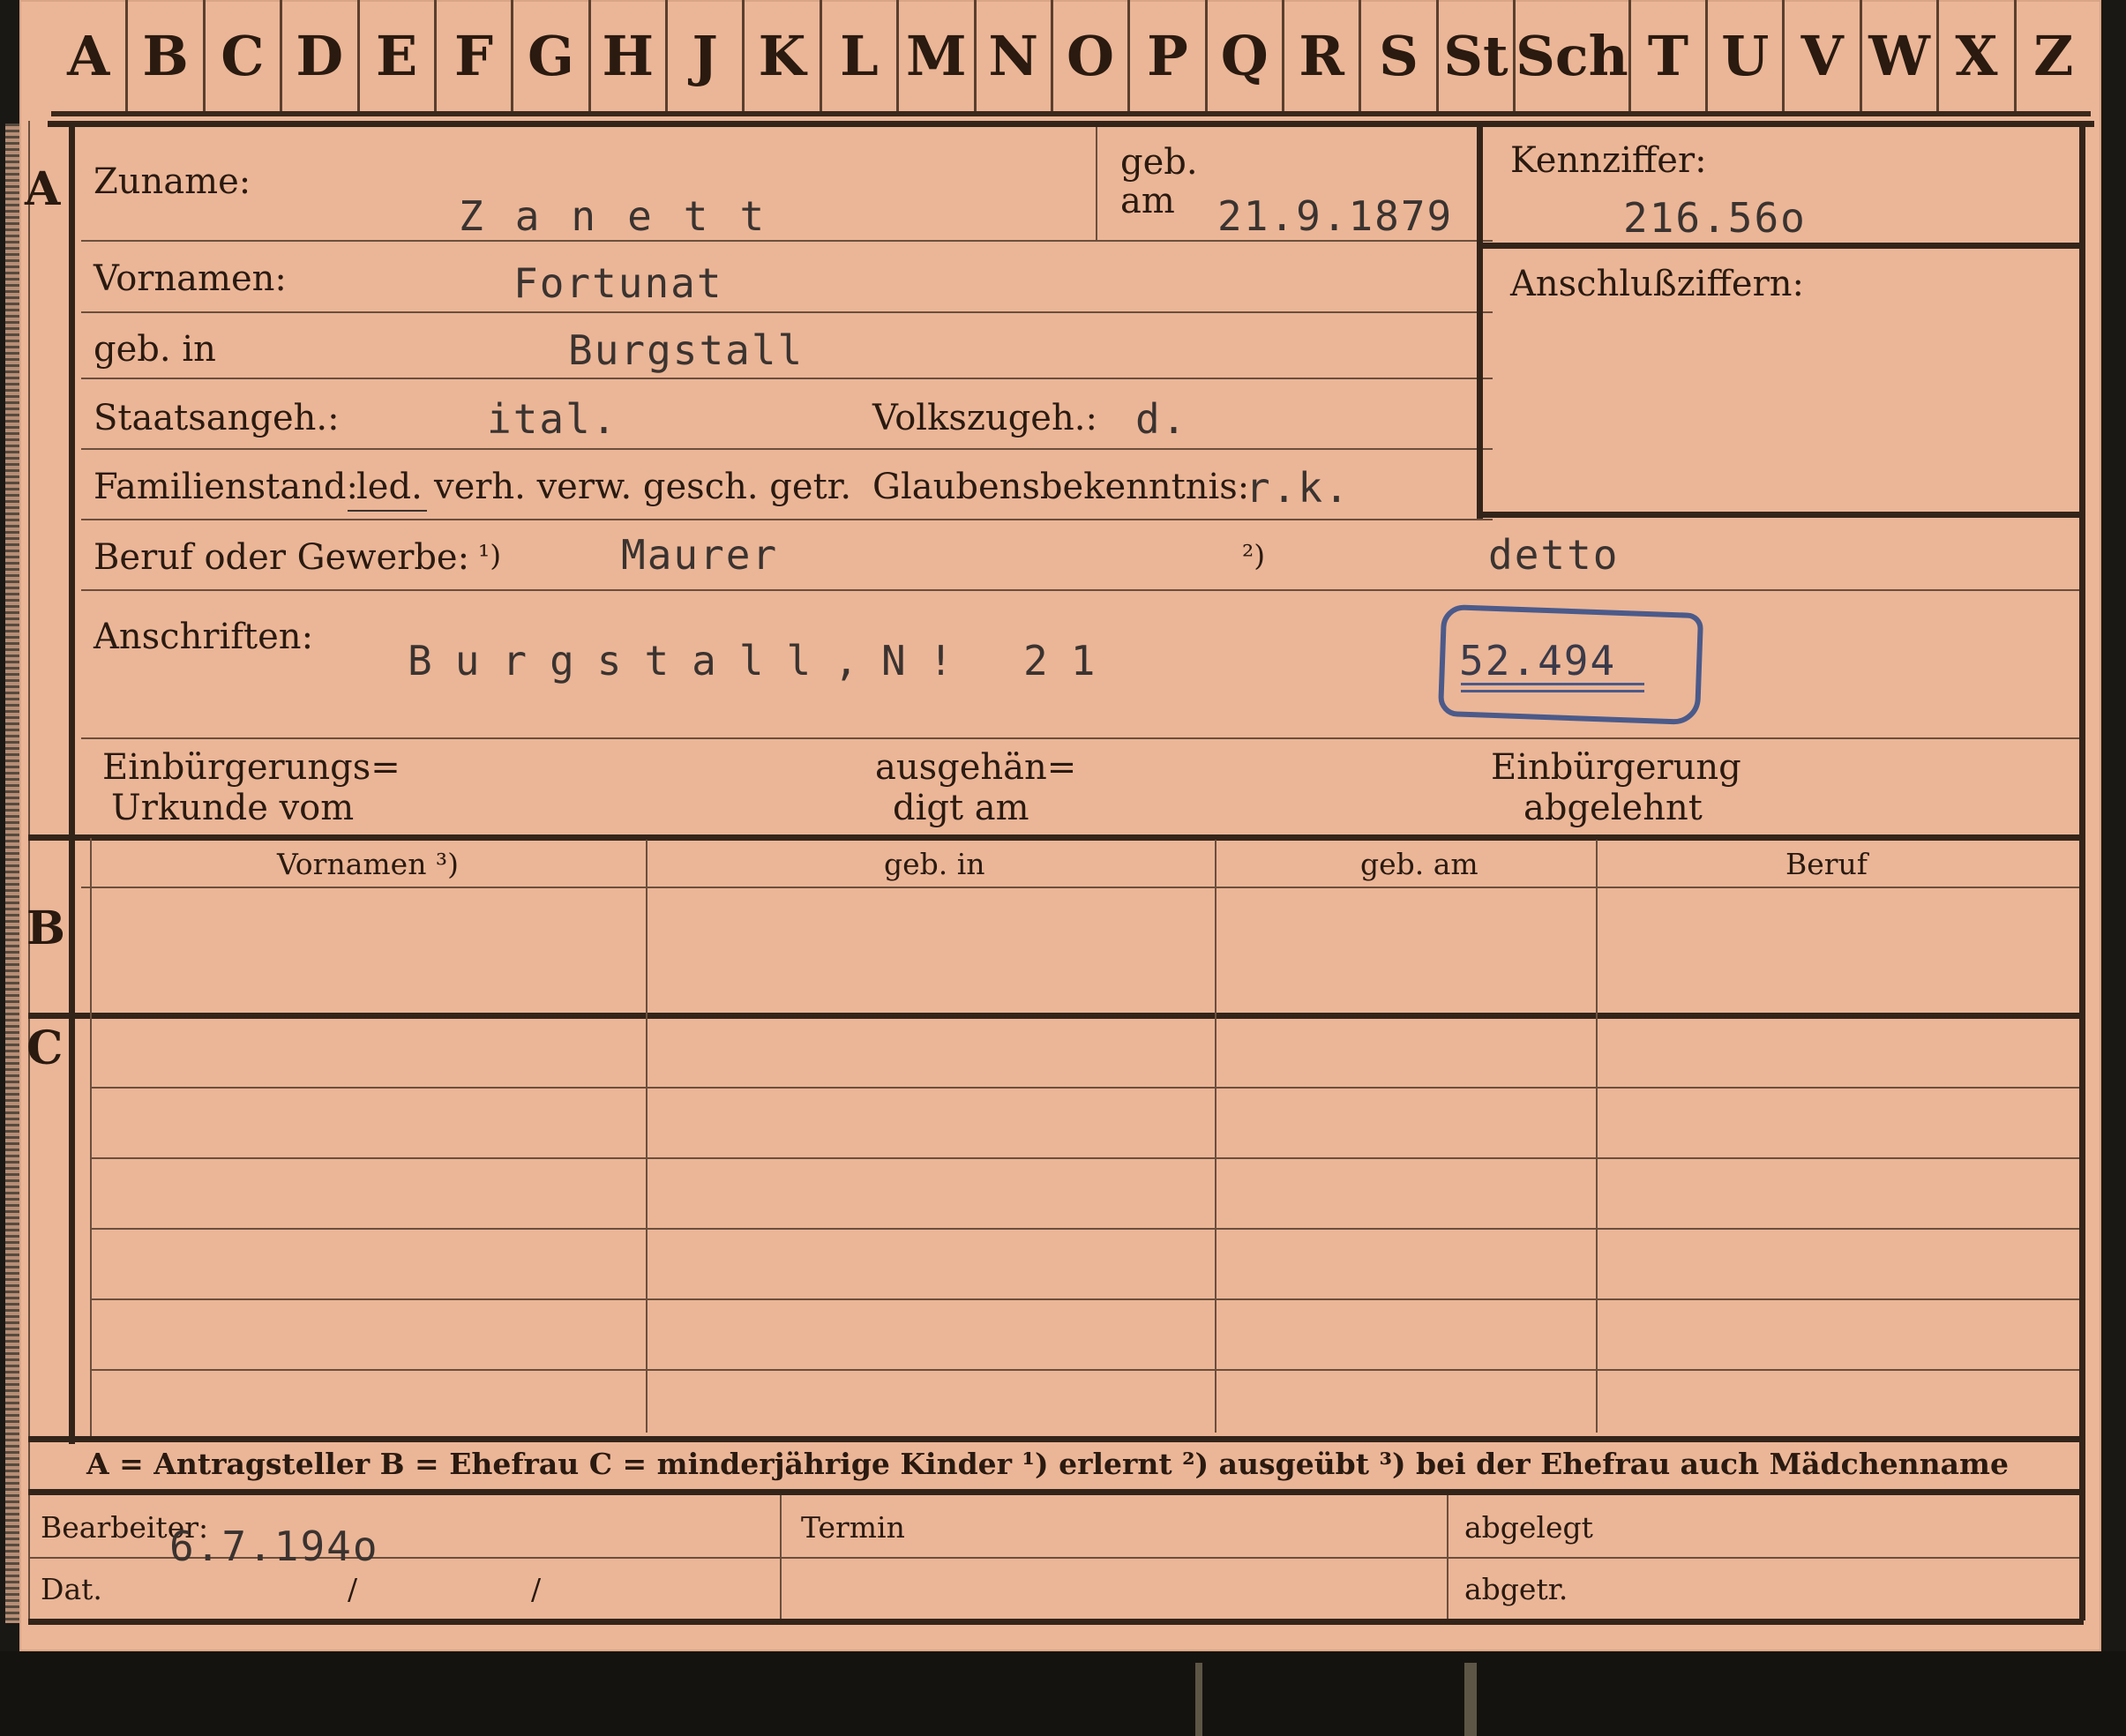 This screenshot has width=2126, height=1736. I want to click on alphabet-tab-e: E, so click(398, 55).